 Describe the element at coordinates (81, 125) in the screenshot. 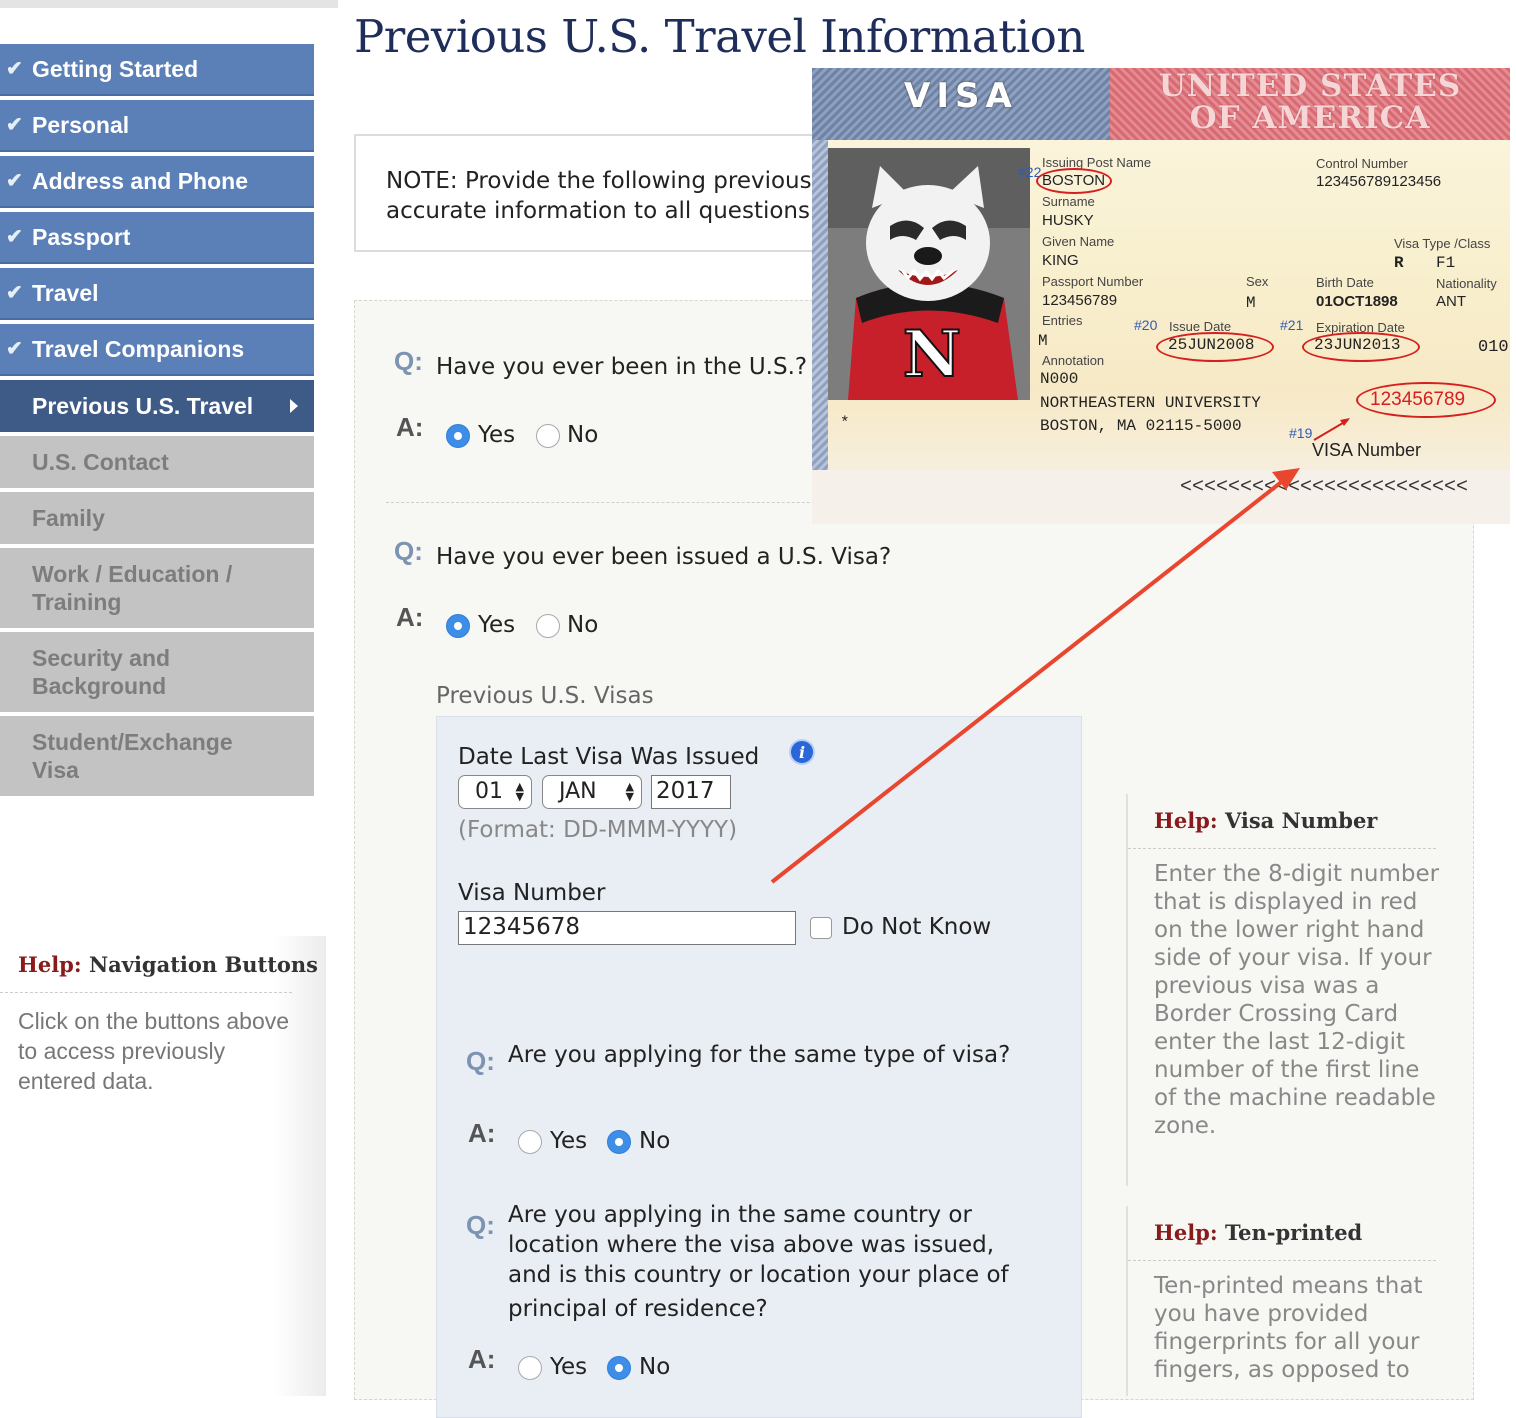

I see `nav-item-label: Personal` at that location.